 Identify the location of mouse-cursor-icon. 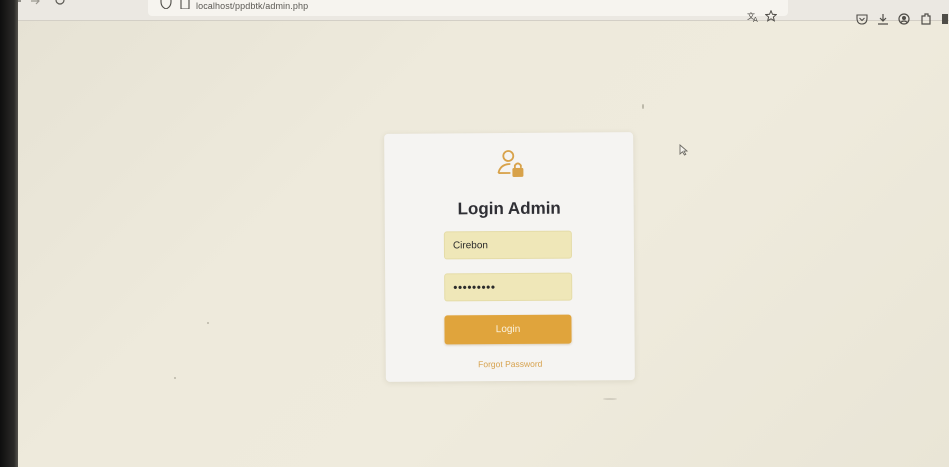
(684, 149).